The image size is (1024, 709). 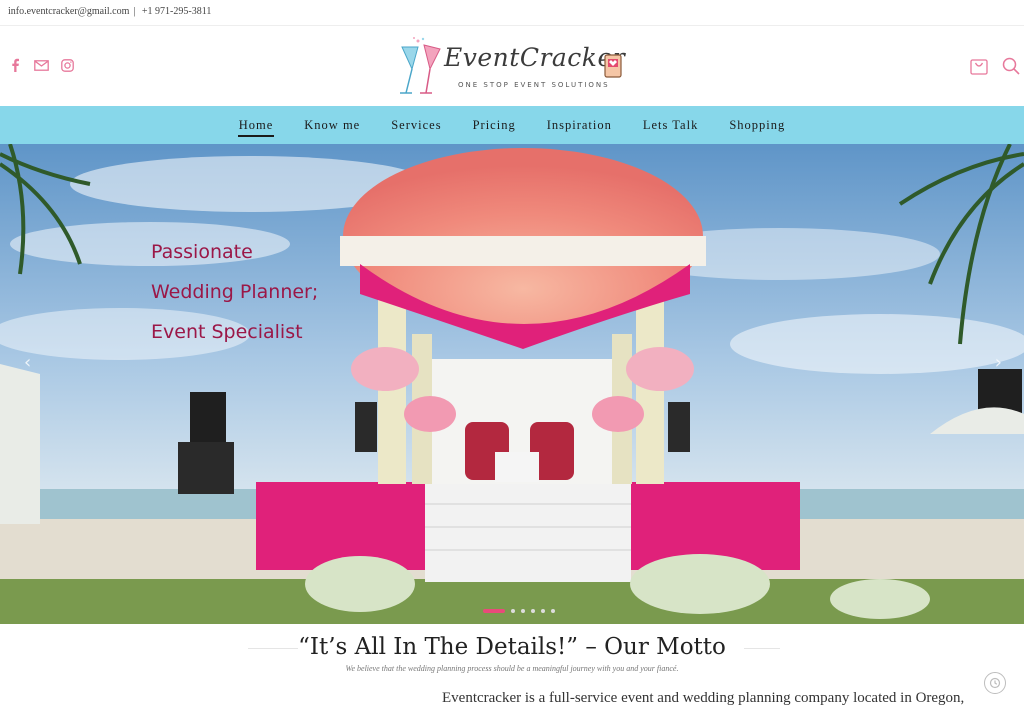 I want to click on social-links, so click(x=41, y=65).